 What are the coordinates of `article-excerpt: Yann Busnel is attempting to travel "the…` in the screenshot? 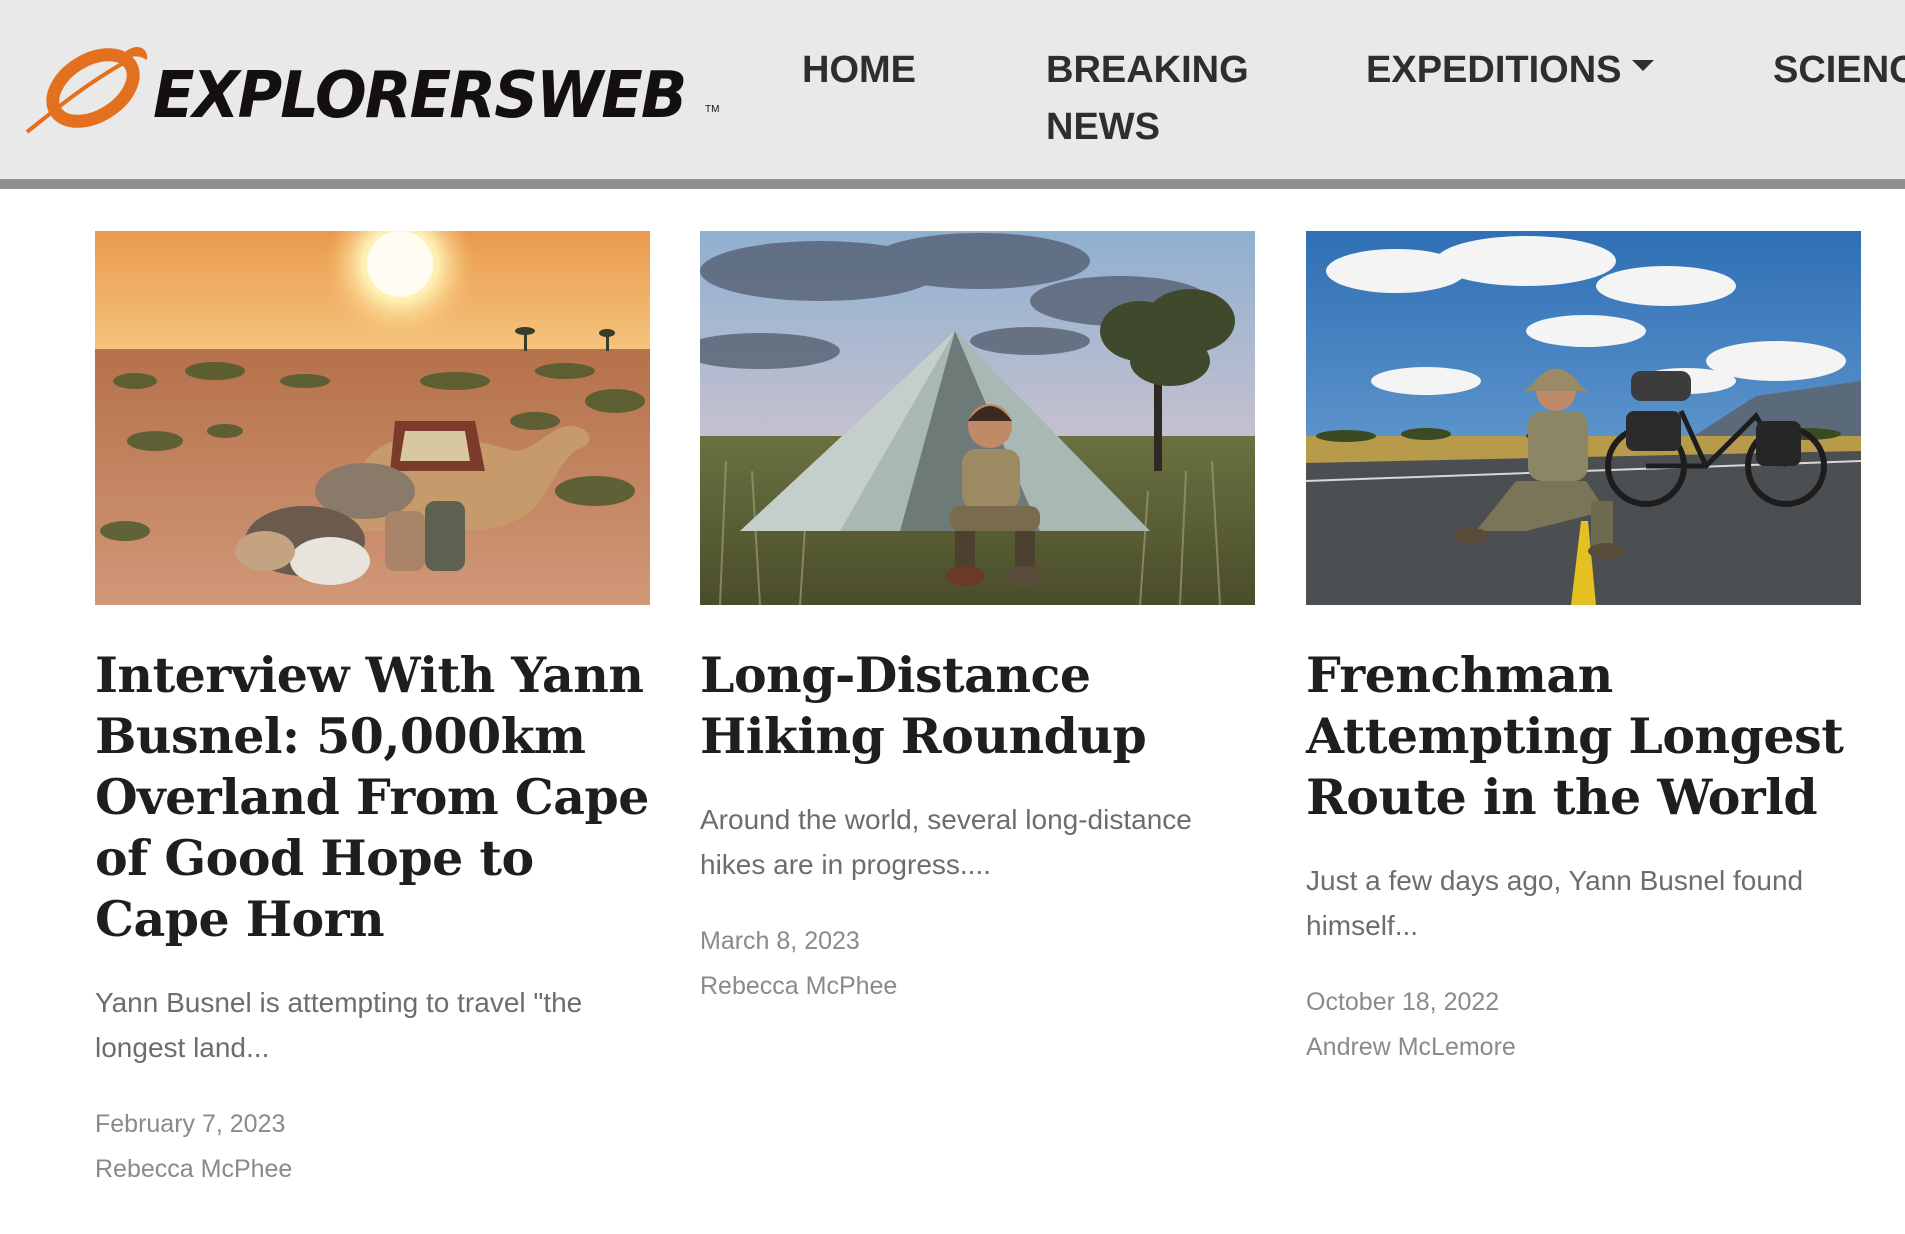 It's located at (339, 1025).